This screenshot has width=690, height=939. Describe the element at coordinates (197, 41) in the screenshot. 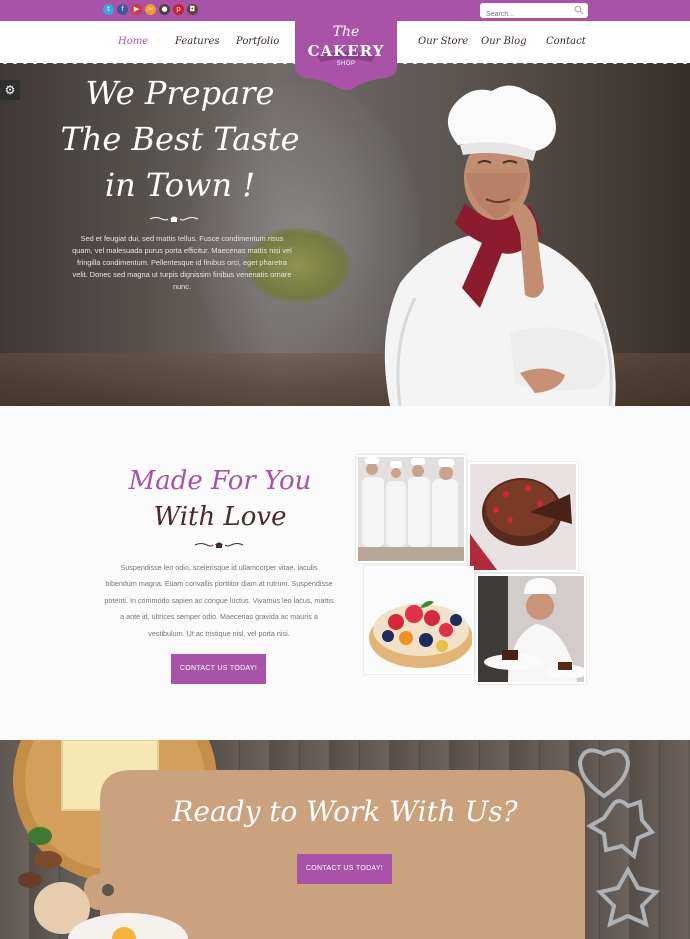

I see `nav-features: Features` at that location.